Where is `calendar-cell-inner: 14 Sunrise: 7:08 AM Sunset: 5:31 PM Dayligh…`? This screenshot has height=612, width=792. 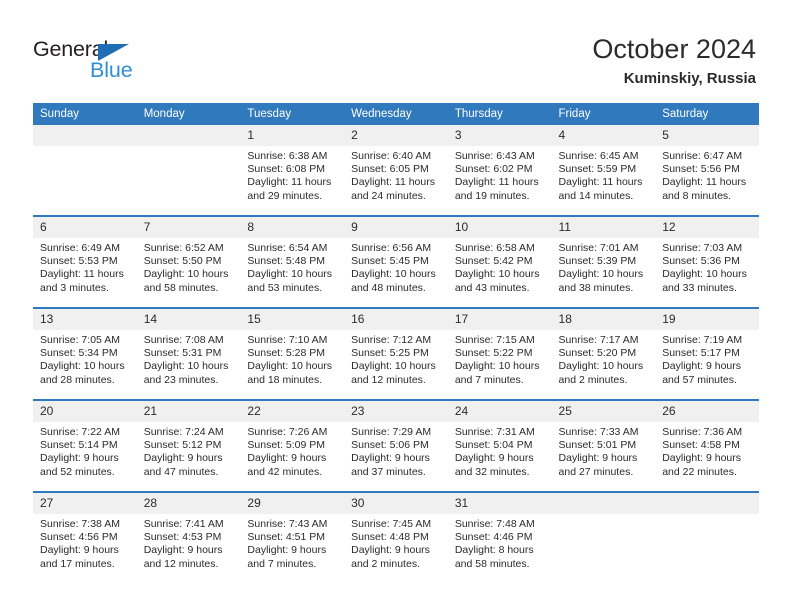 calendar-cell-inner: 14 Sunrise: 7:08 AM Sunset: 5:31 PM Dayligh… is located at coordinates (188, 354).